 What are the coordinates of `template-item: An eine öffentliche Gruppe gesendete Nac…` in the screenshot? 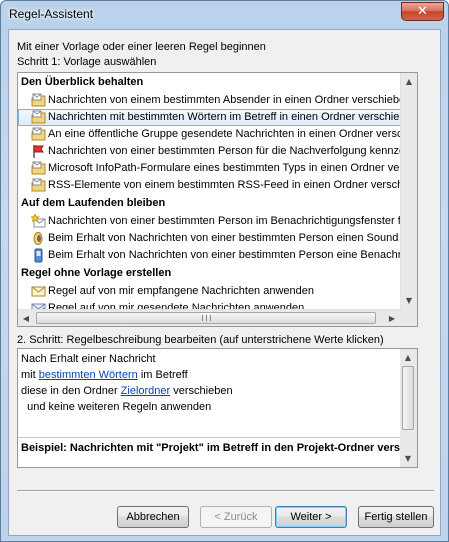 It's located at (217, 134).